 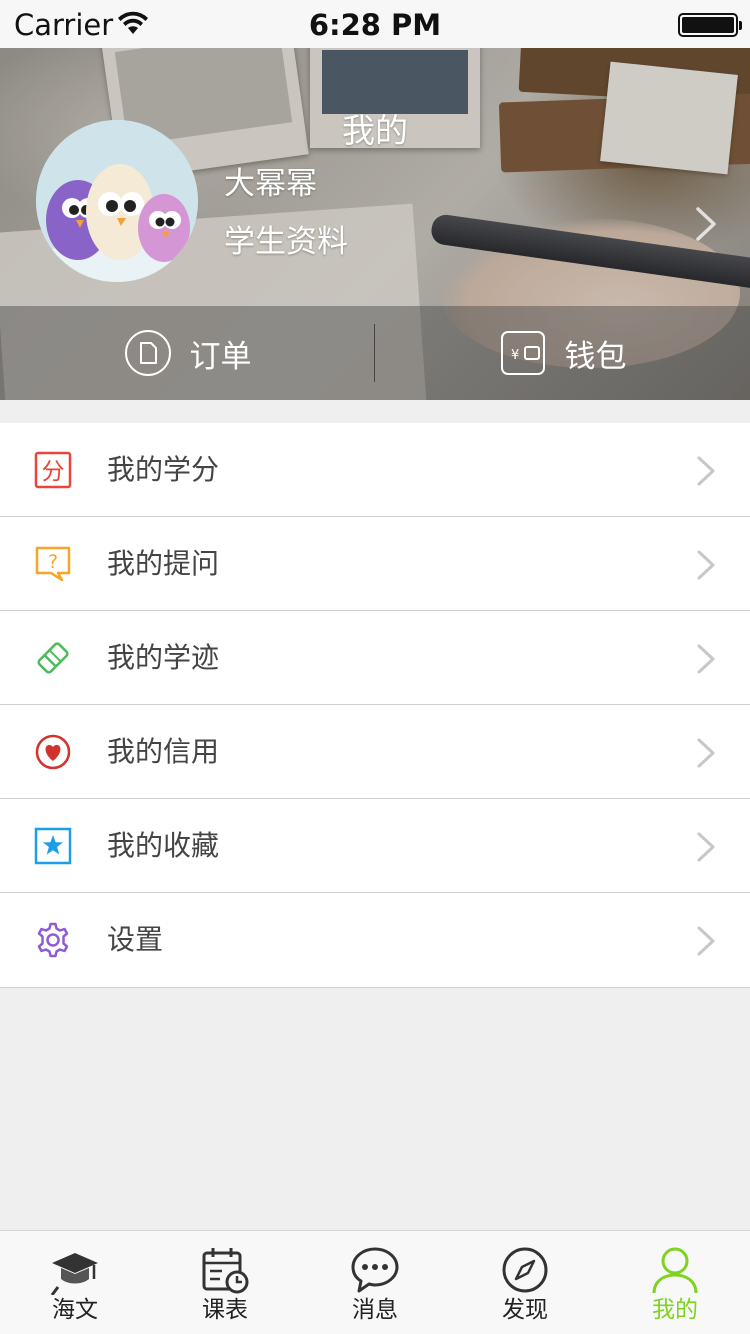 What do you see at coordinates (187, 353) in the screenshot?
I see `orders-button: 订单` at bounding box center [187, 353].